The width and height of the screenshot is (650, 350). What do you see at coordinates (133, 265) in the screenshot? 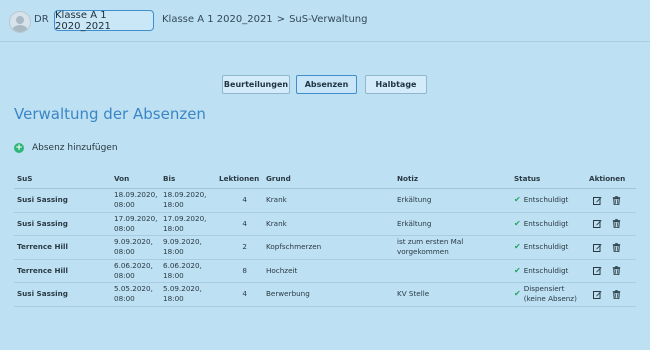
I see `from-date: 6.06.2020,` at bounding box center [133, 265].